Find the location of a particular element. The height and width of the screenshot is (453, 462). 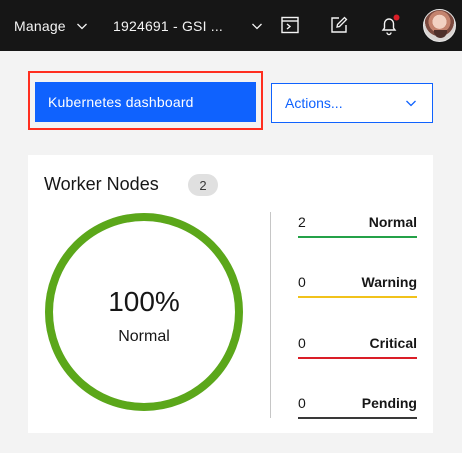

edit-icon is located at coordinates (339, 25).